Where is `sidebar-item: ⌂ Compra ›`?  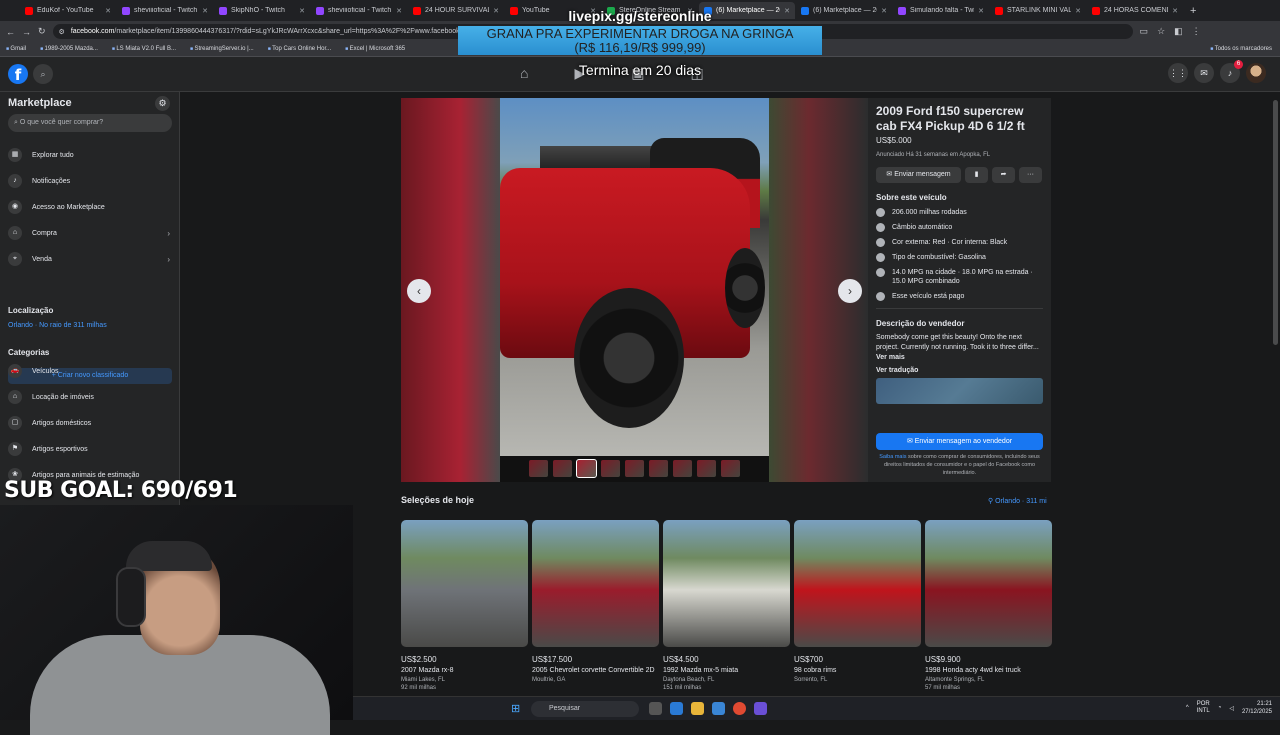 sidebar-item: ⌂ Compra › is located at coordinates (90, 233).